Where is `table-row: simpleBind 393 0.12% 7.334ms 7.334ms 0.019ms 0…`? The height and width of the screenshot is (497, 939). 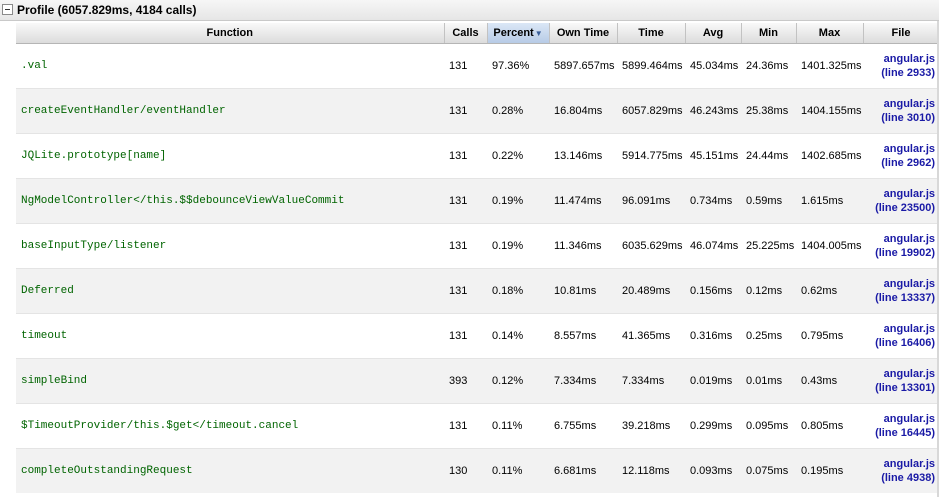 table-row: simpleBind 393 0.12% 7.334ms 7.334ms 0.019ms 0… is located at coordinates (477, 381).